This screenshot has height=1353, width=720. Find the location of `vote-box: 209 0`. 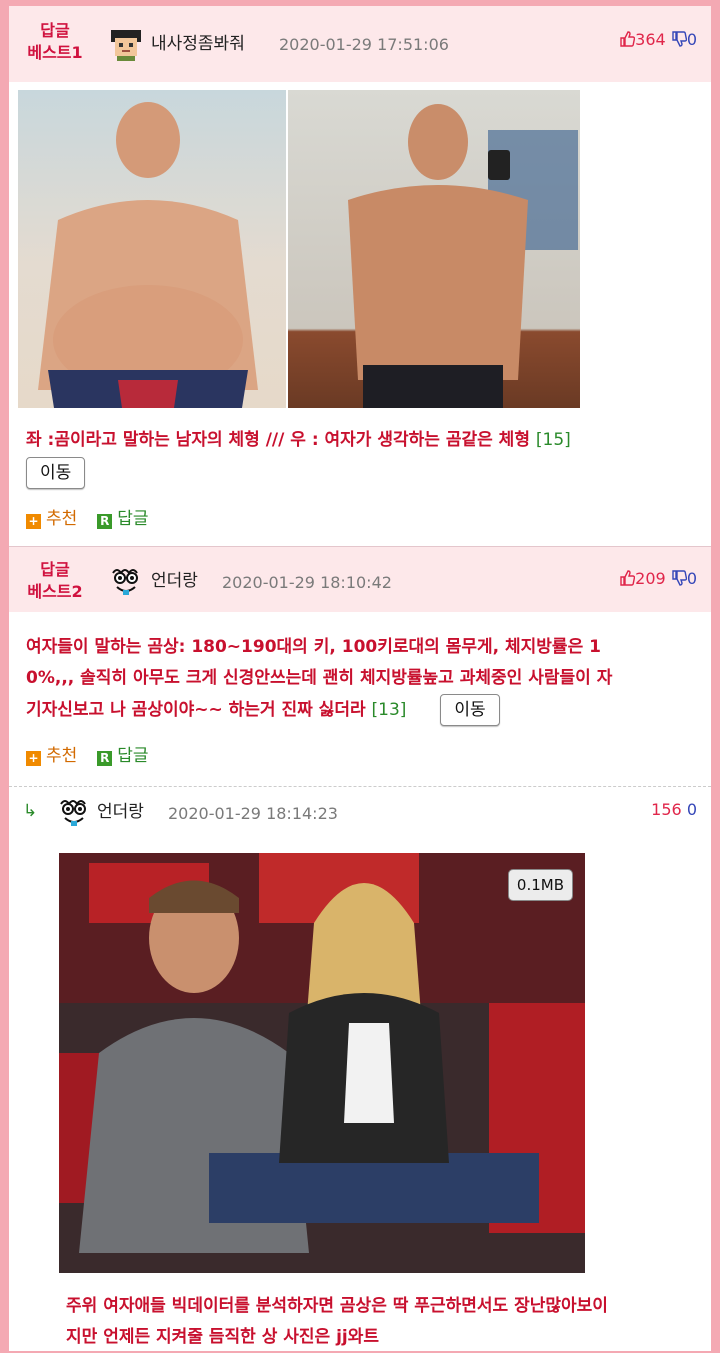

vote-box: 209 0 is located at coordinates (658, 579).